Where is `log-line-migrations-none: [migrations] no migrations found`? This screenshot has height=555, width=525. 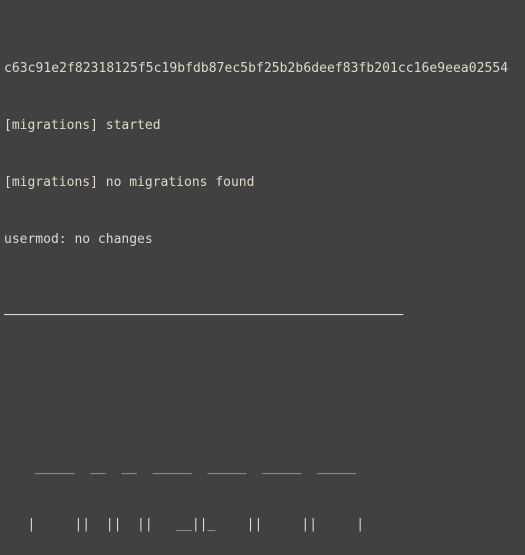
log-line-migrations-none: [migrations] no migrations found is located at coordinates (129, 182).